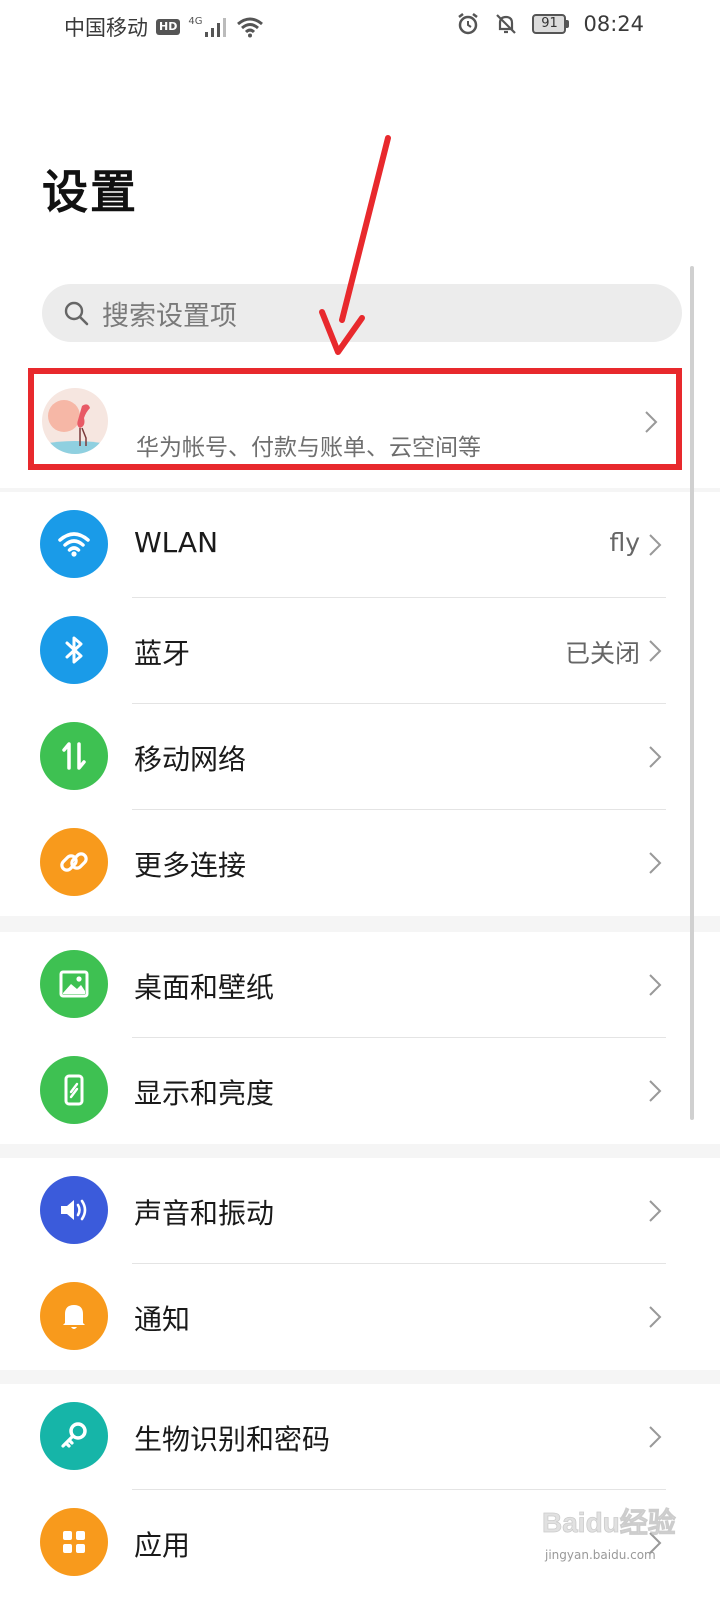  I want to click on settings-group-sound: 声音和振动 通知, so click(360, 1264).